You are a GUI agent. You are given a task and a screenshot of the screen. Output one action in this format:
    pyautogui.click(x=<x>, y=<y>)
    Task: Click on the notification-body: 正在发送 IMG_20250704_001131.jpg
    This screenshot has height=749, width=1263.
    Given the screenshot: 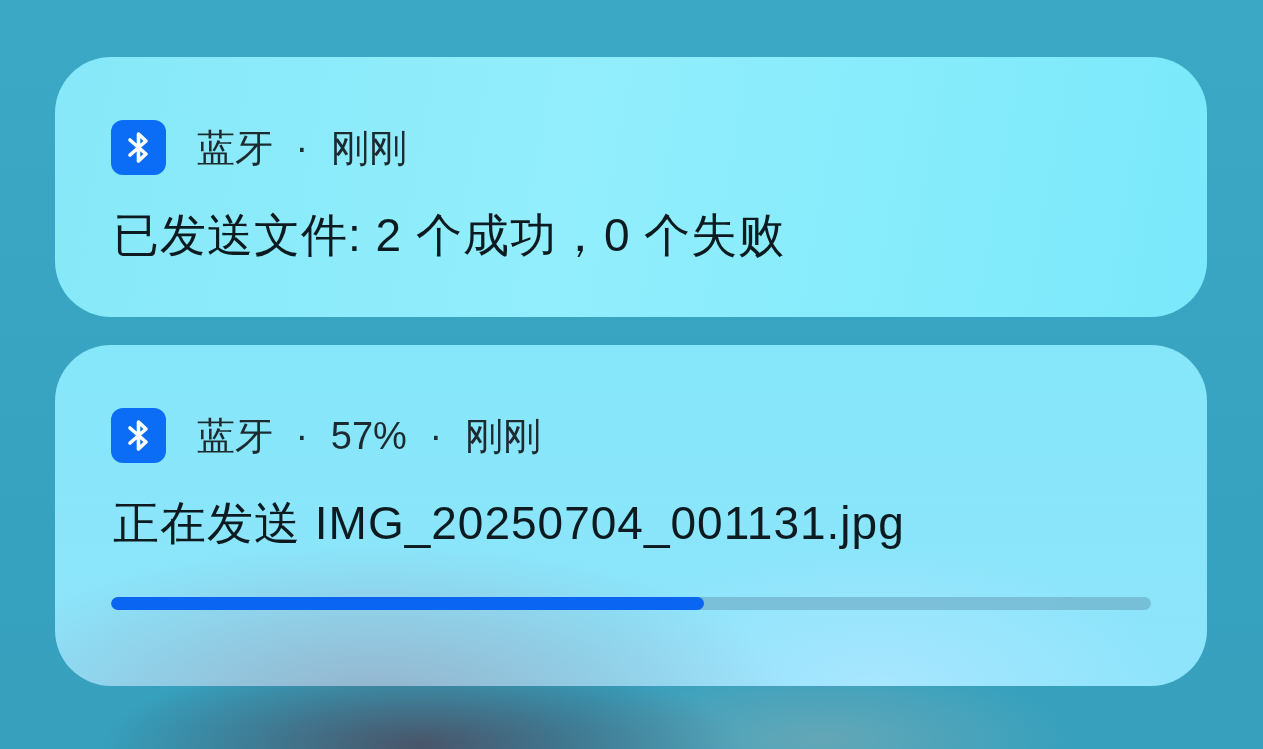 What is the action you would take?
    pyautogui.click(x=509, y=523)
    